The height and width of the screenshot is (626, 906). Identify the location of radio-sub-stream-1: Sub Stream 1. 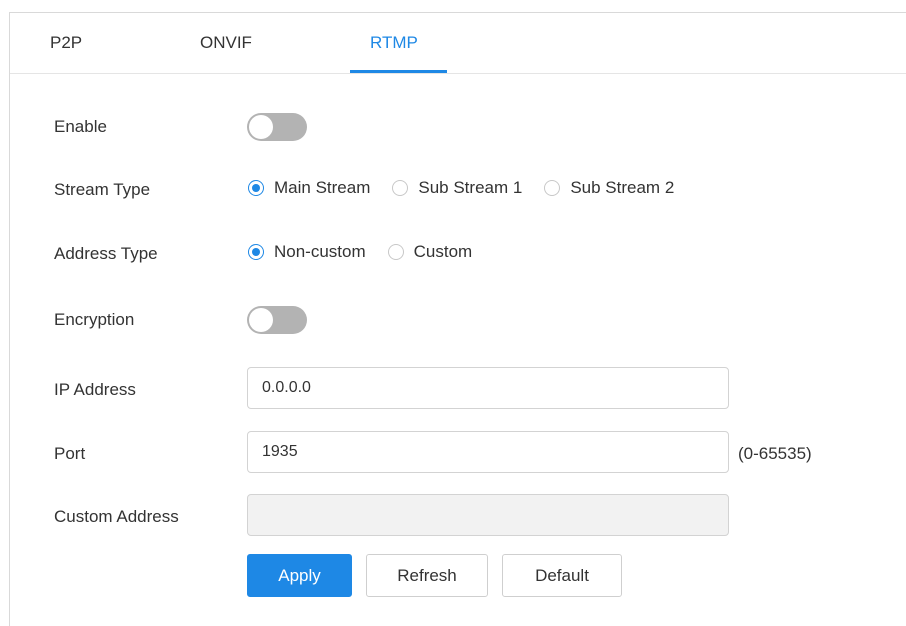
(457, 188).